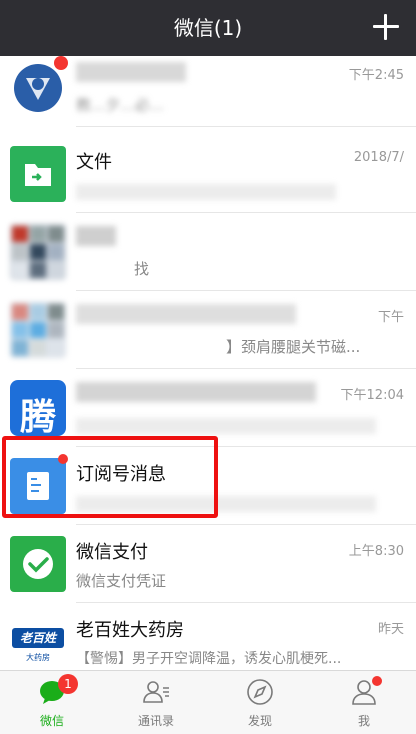  I want to click on chat-row: 老百姓 大药房 老百姓大药房 【警惕】男子开空调降温，诱发心肌梗死... 昨天, so click(208, 637).